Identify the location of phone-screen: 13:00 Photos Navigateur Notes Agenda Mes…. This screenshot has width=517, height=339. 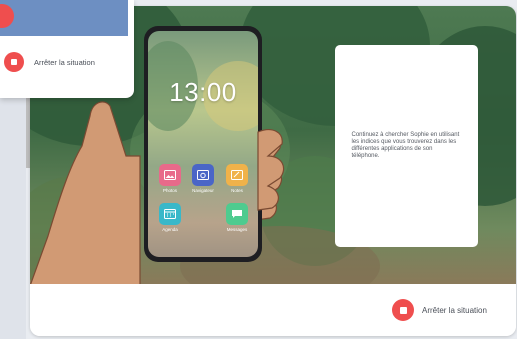
(203, 144).